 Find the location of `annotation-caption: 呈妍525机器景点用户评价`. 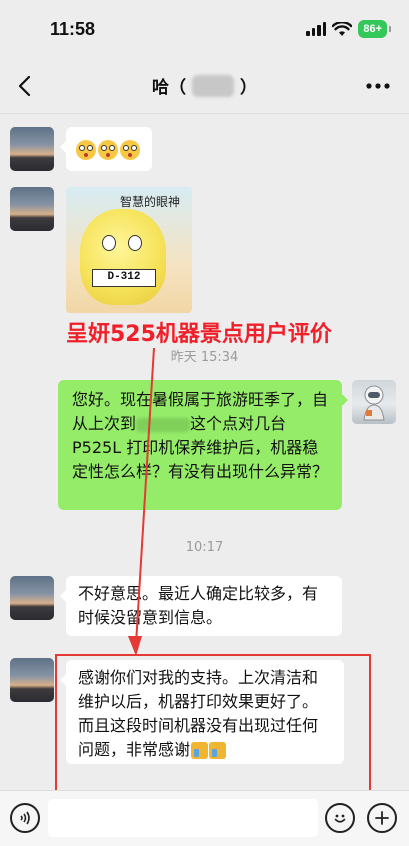

annotation-caption: 呈妍525机器景点用户评价 is located at coordinates (199, 334).